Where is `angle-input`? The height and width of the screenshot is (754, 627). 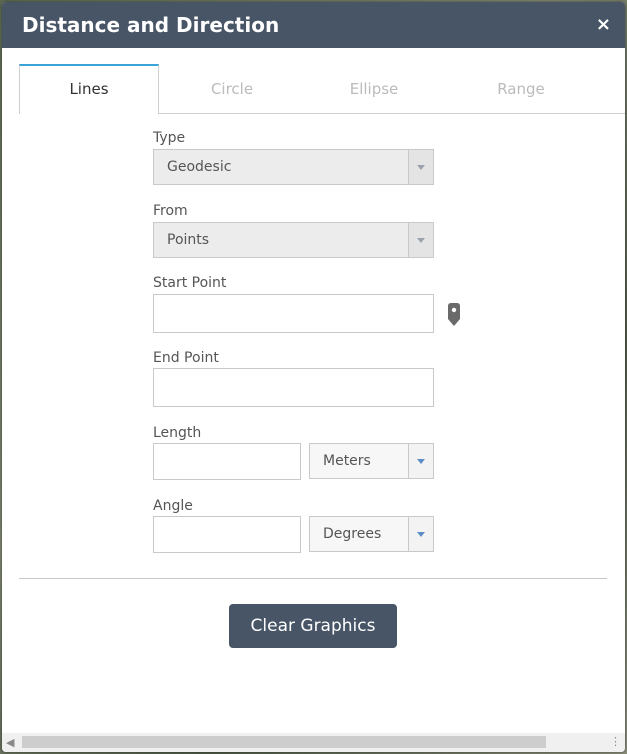
angle-input is located at coordinates (227, 534).